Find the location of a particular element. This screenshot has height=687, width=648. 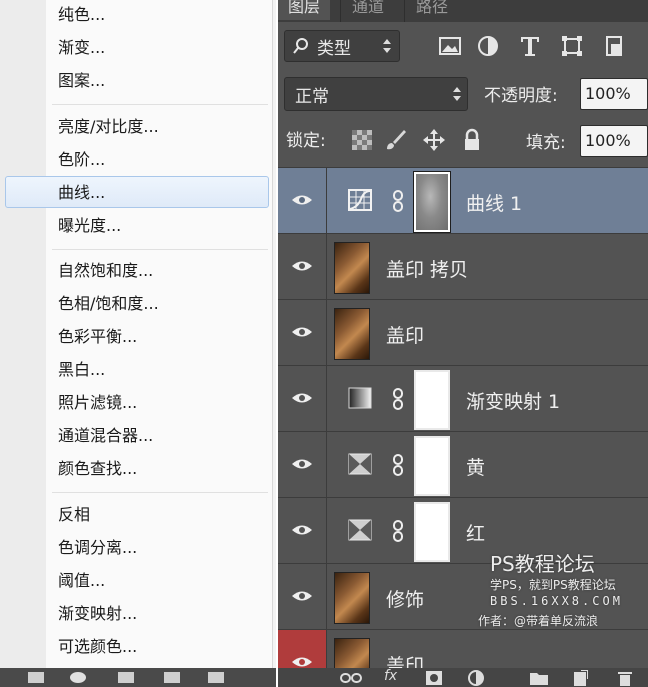

link-layers-icon is located at coordinates (351, 678).